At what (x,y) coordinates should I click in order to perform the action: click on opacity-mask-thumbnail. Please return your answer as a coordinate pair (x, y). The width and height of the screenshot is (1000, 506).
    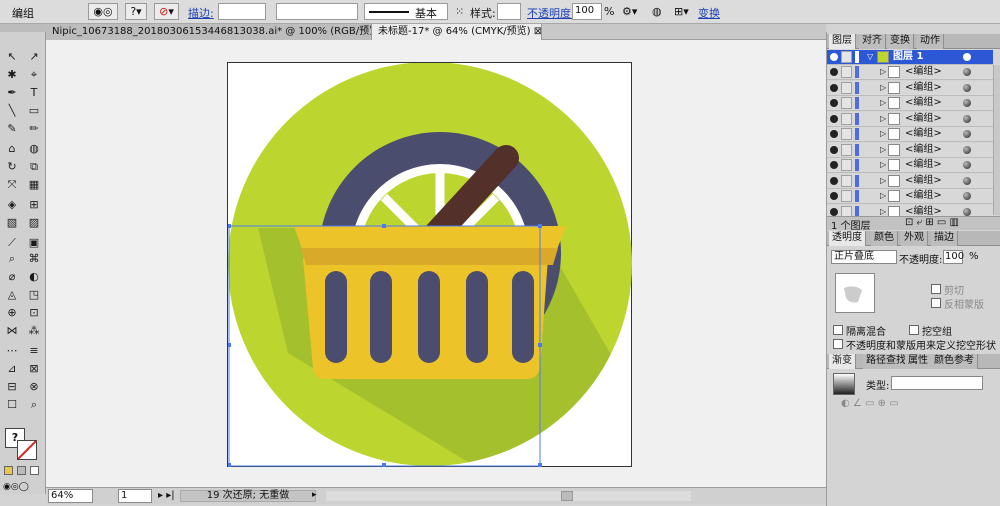
    Looking at the image, I should click on (855, 293).